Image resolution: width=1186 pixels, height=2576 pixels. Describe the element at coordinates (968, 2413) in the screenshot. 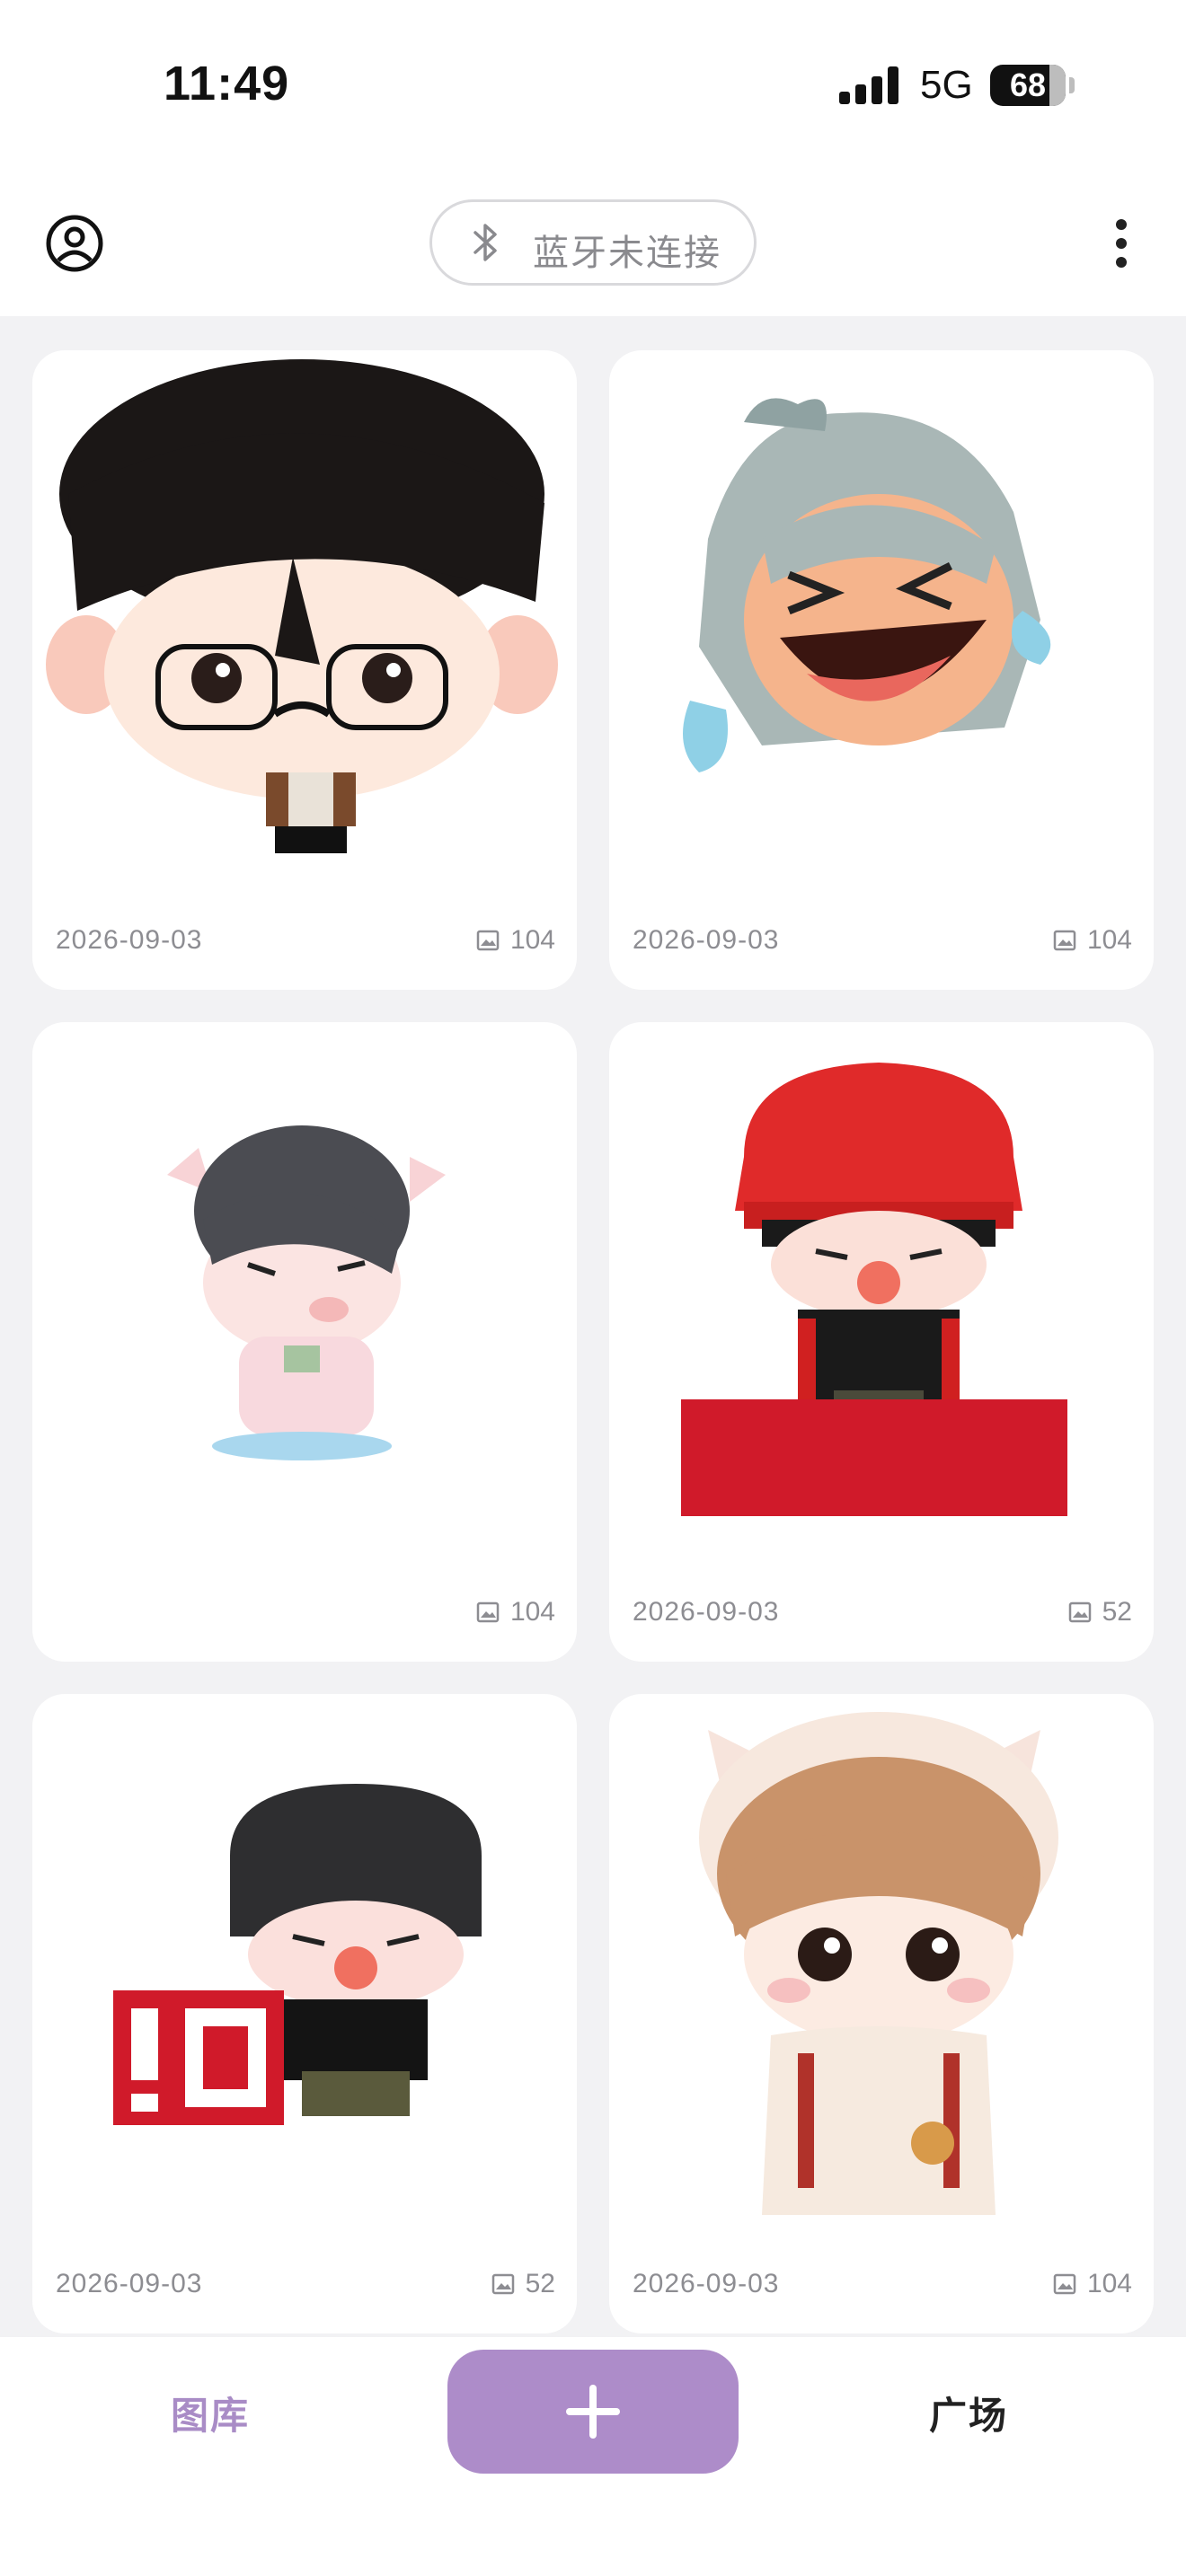

I see `tab-plaza: 广场` at that location.